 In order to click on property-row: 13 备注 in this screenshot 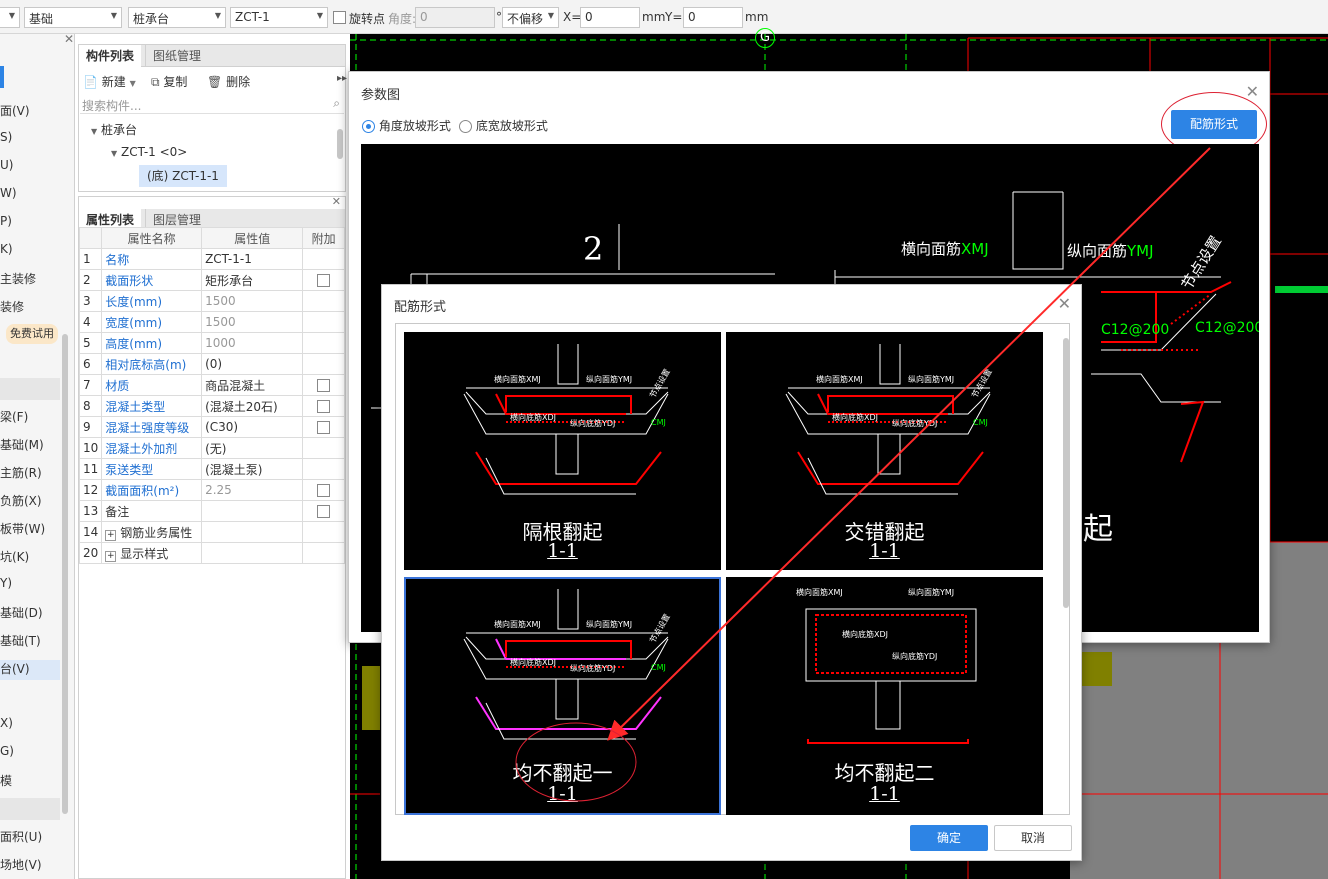, I will do `click(211, 511)`.